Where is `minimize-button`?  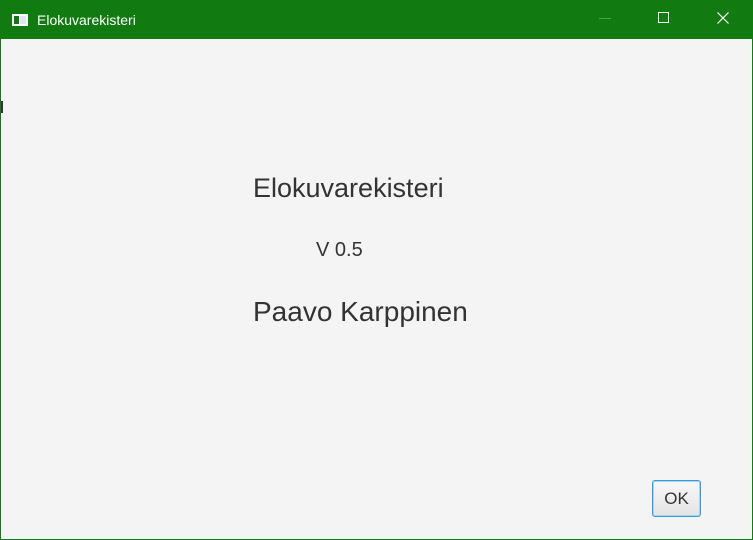 minimize-button is located at coordinates (605, 20).